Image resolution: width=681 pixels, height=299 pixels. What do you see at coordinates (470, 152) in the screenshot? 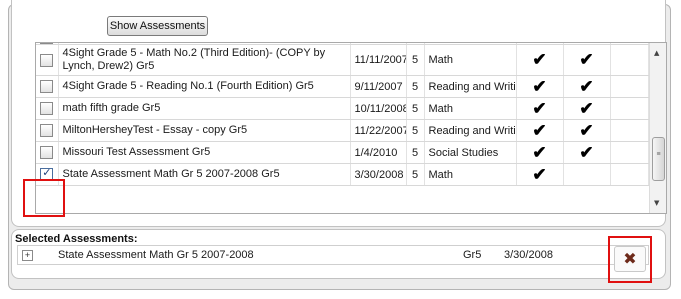
I see `assessment-subject: Social Studies` at bounding box center [470, 152].